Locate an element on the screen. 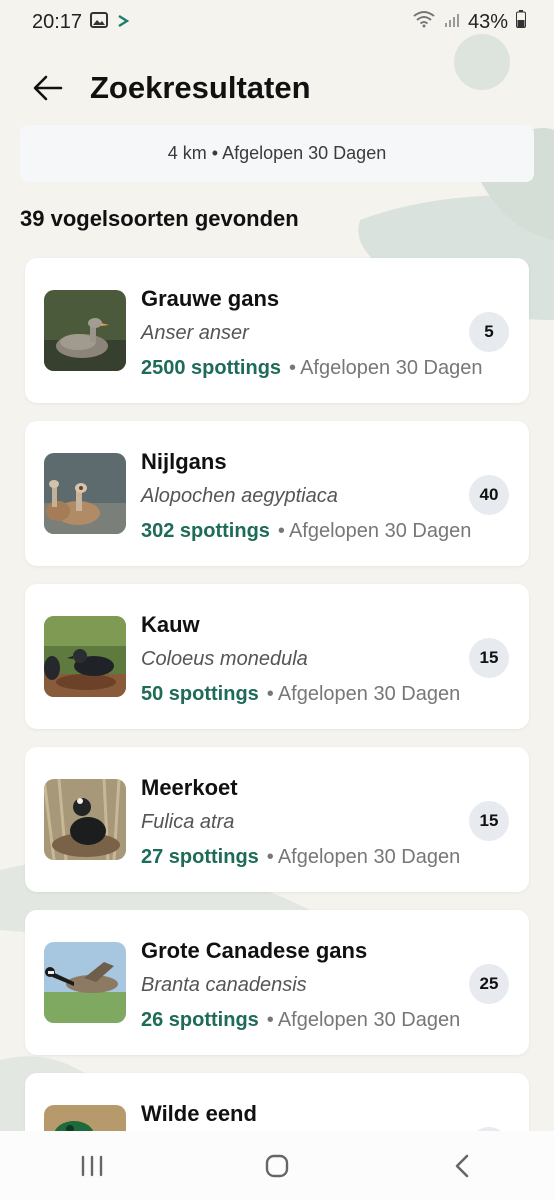 The width and height of the screenshot is (554, 1200). spottings-count: 26 spottings is located at coordinates (200, 1020).